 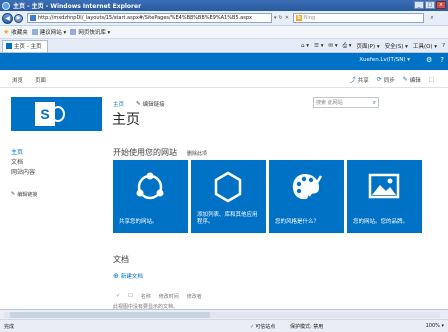 What do you see at coordinates (442, 60) in the screenshot?
I see `help-icon: ?` at bounding box center [442, 60].